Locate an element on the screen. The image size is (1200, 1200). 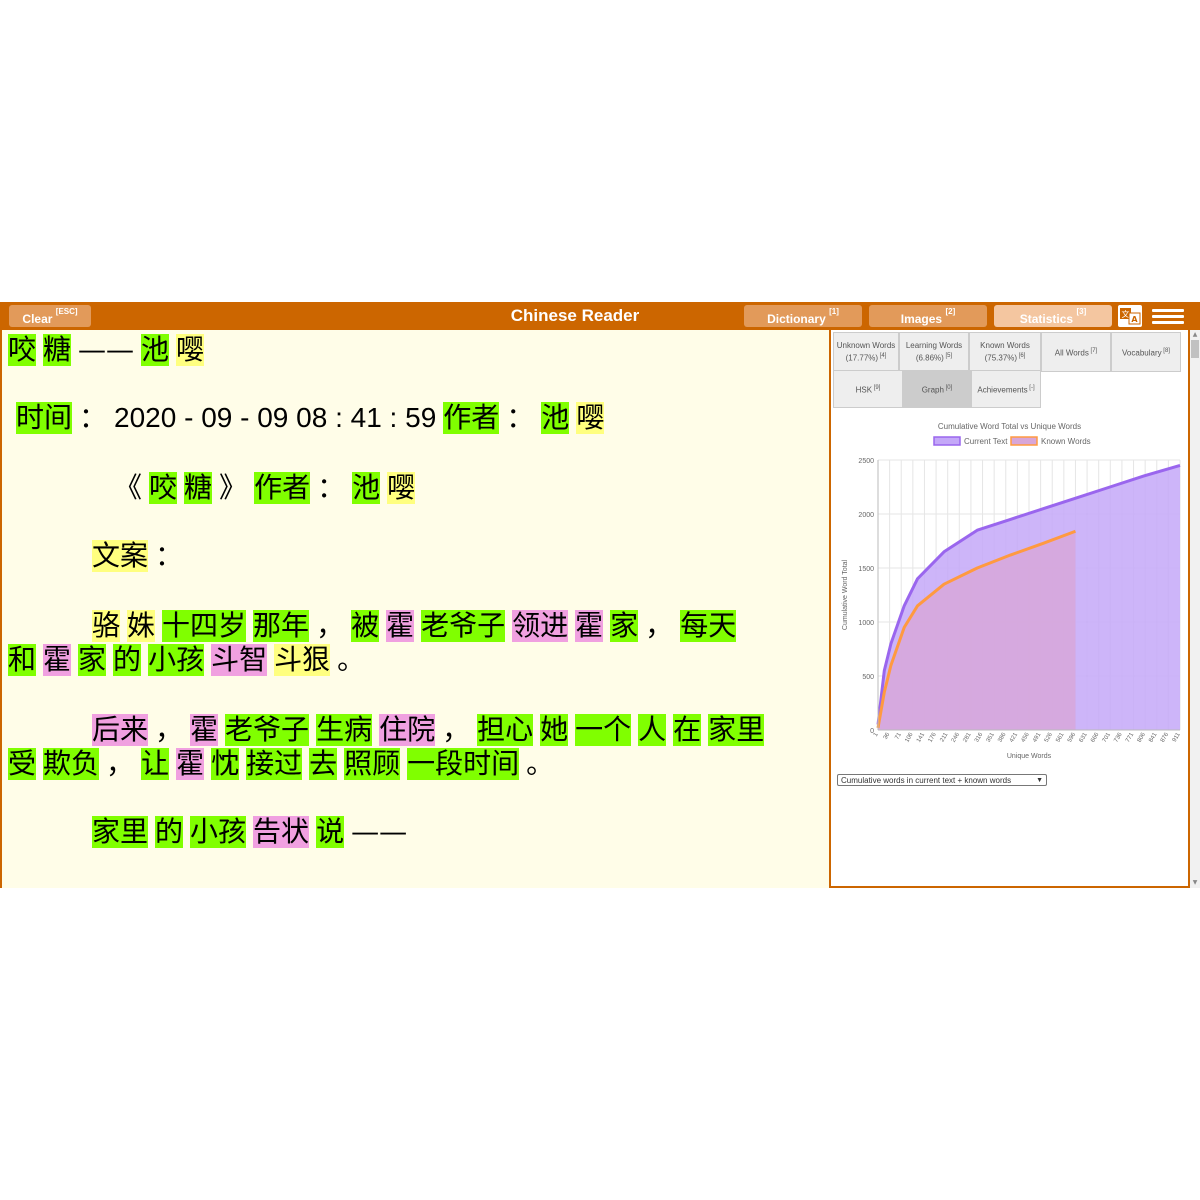
tab-unknown: Unknown Words (17.77%) [4] is located at coordinates (866, 352).